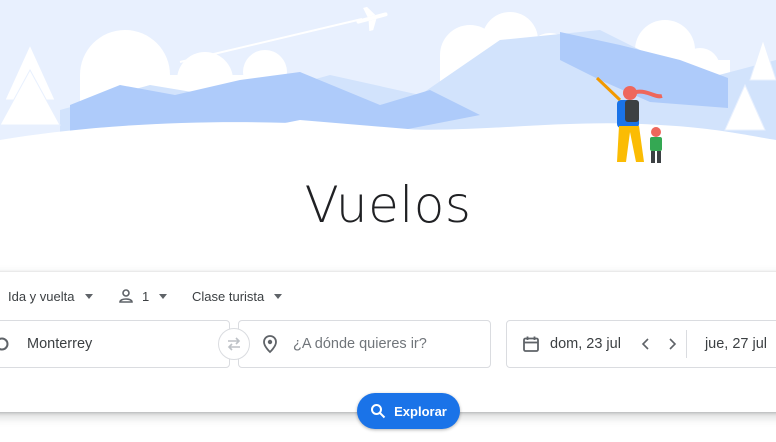 The width and height of the screenshot is (776, 442). What do you see at coordinates (672, 344) in the screenshot?
I see `chevron-right-icon` at bounding box center [672, 344].